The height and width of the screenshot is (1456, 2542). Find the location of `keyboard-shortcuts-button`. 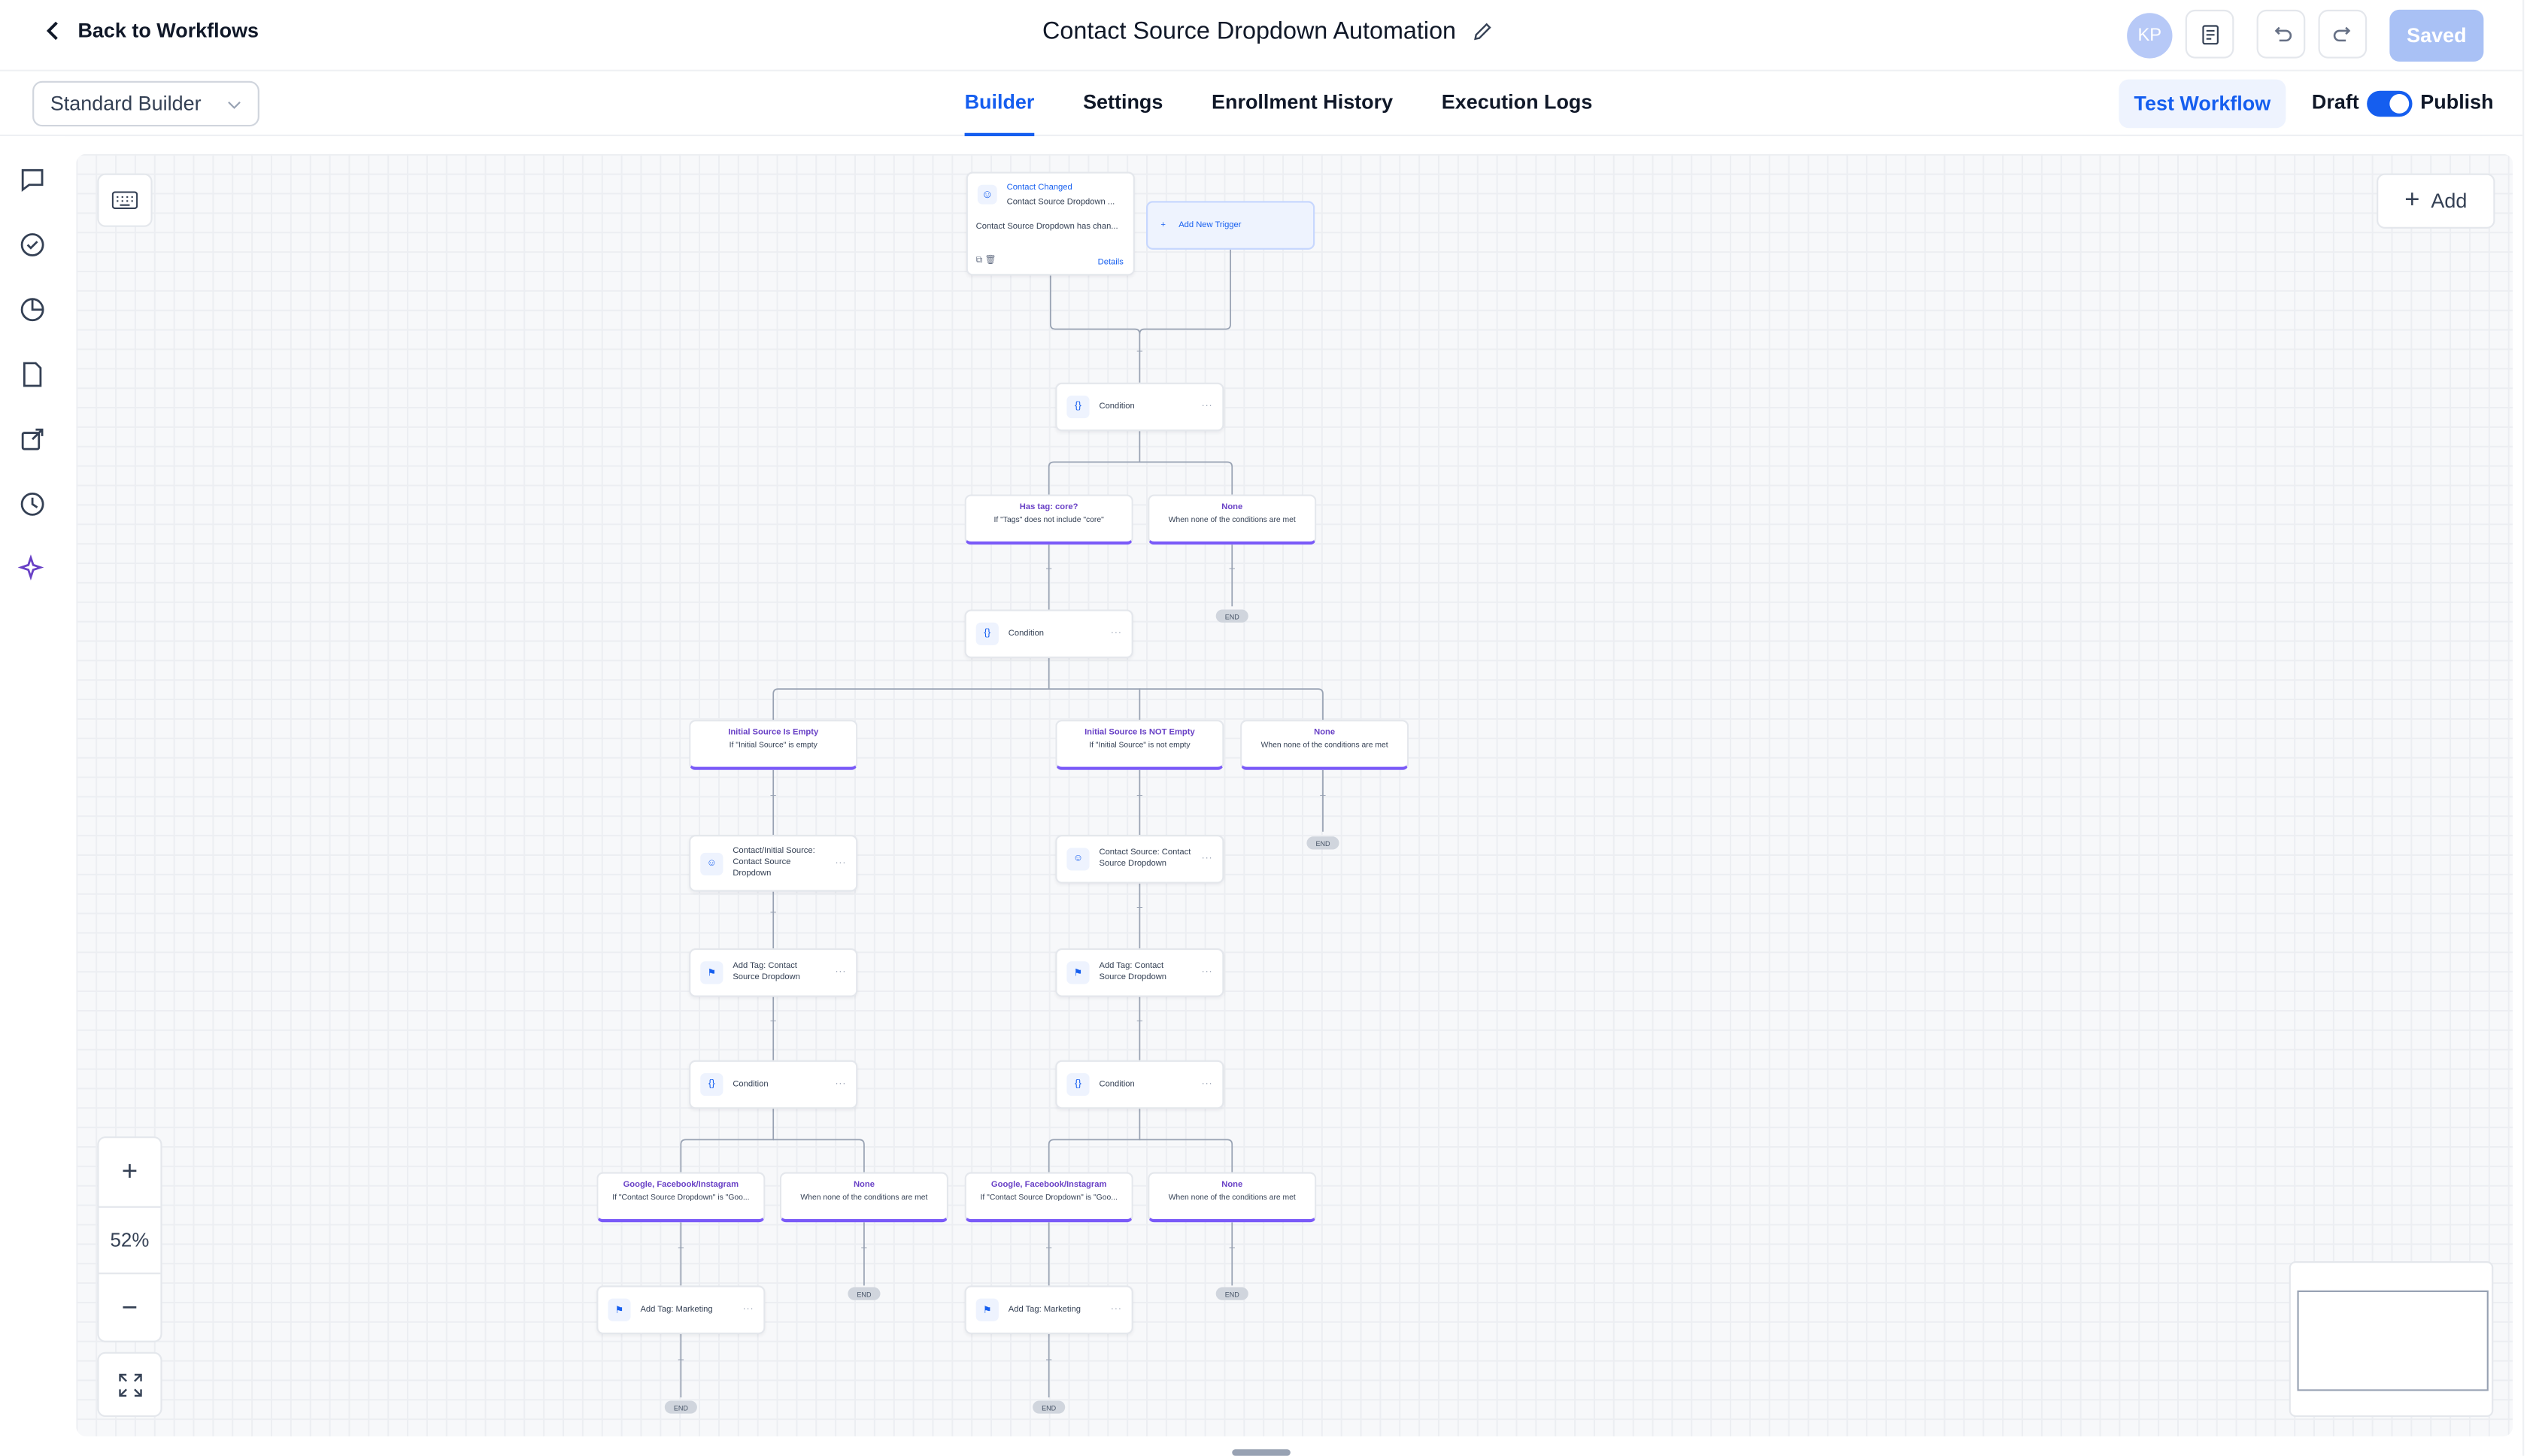

keyboard-shortcuts-button is located at coordinates (125, 200).